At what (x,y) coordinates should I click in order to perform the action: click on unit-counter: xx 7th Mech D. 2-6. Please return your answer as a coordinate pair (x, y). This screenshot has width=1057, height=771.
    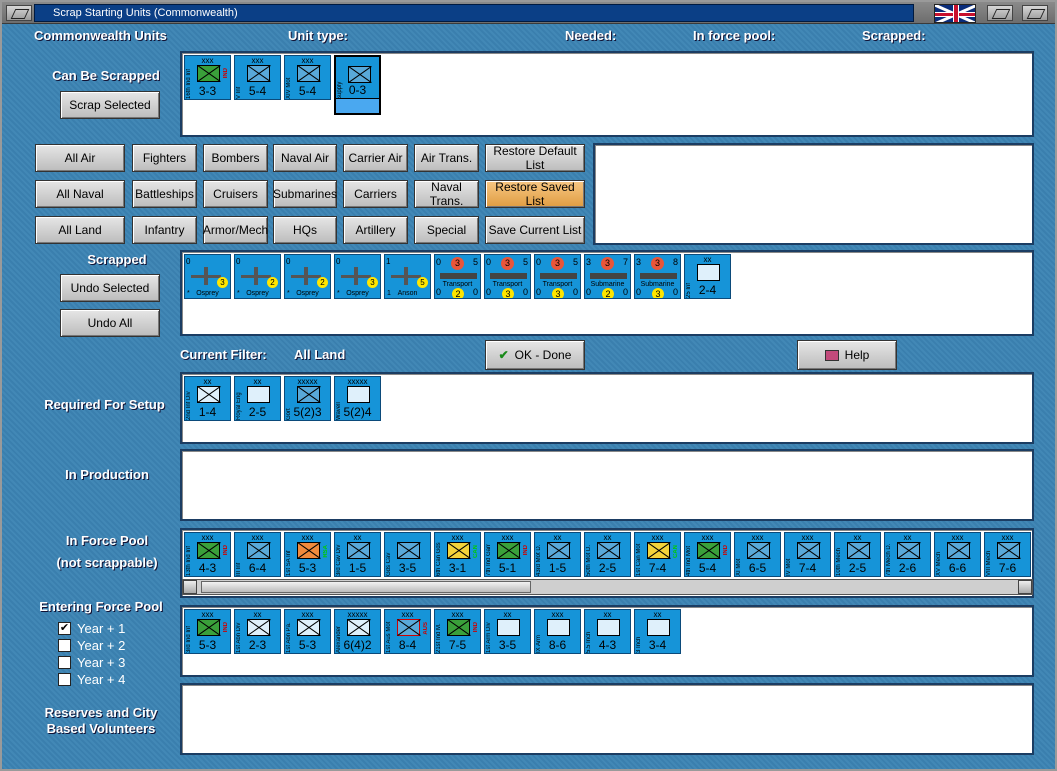
    Looking at the image, I should click on (907, 554).